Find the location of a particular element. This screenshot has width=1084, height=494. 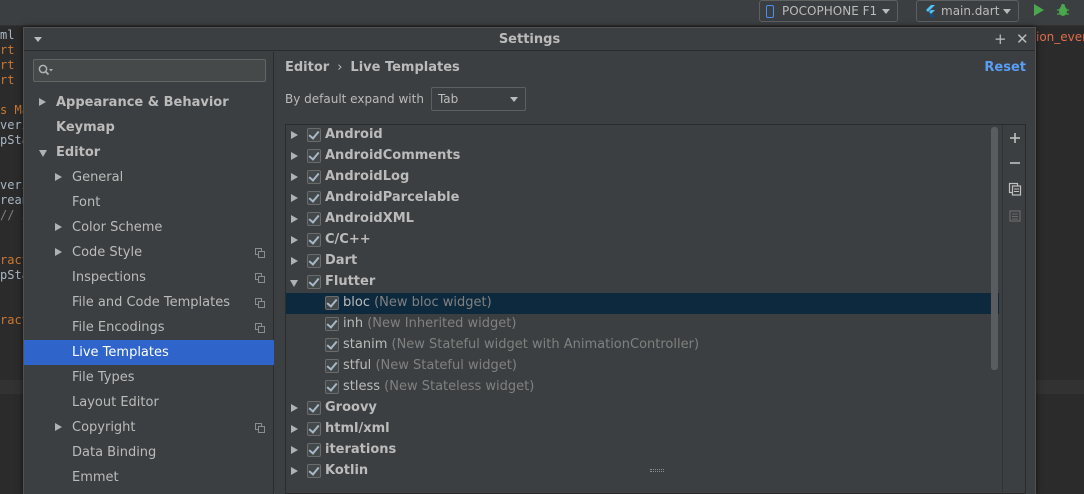

sidebar-item-color-scheme: Color Scheme is located at coordinates (149, 227).